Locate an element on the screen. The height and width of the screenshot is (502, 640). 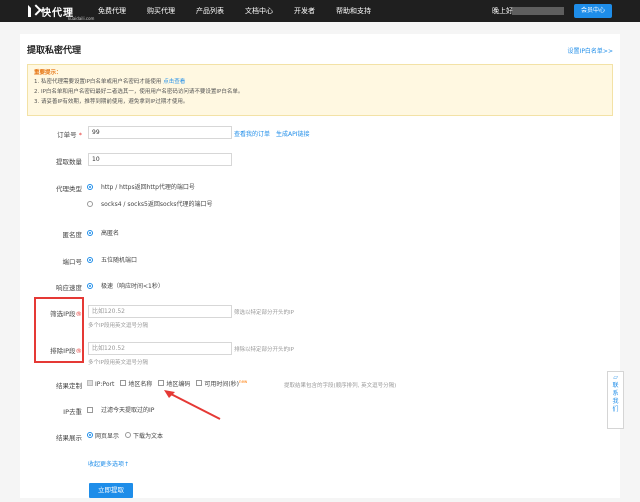
exclude-ip-subhint: 多个IP段用英文逗号分隔 is located at coordinates (118, 363).